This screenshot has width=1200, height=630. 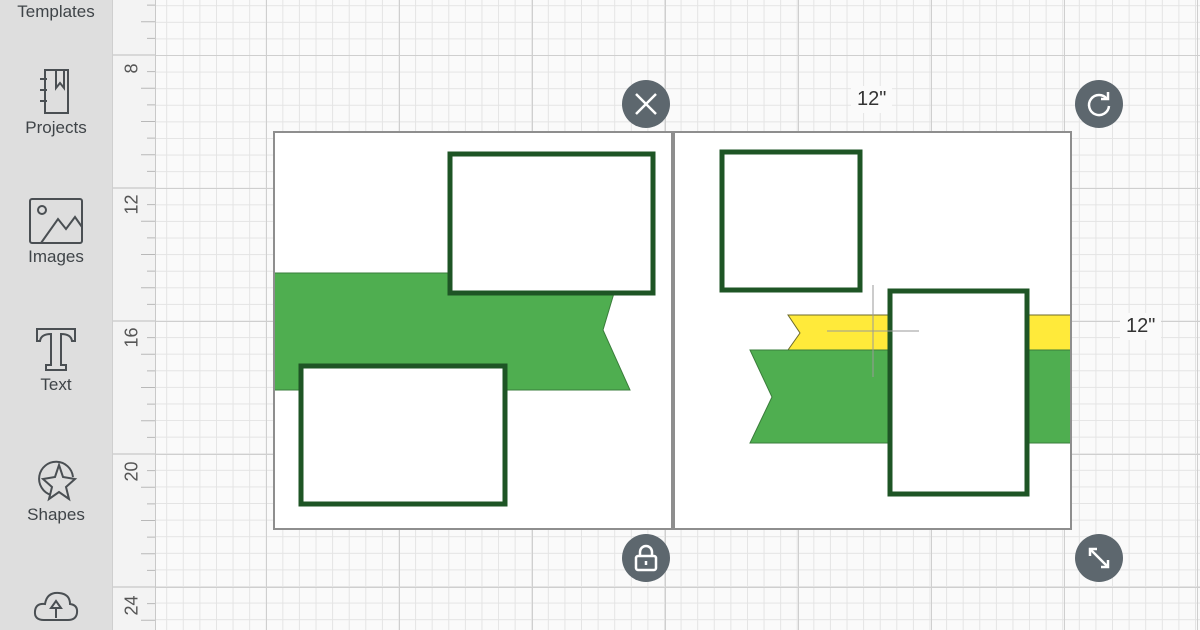 I want to click on right-frame-tall, so click(x=958, y=392).